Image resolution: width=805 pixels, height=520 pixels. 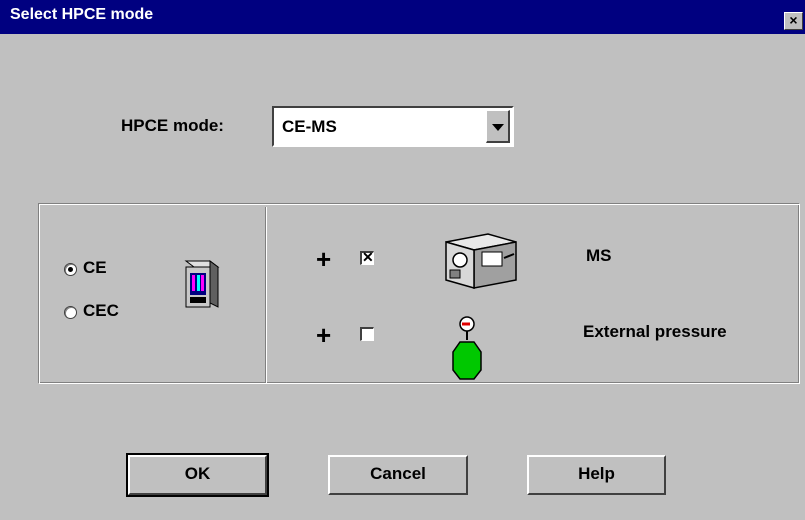 I want to click on cancel-button: Cancel, so click(x=398, y=475).